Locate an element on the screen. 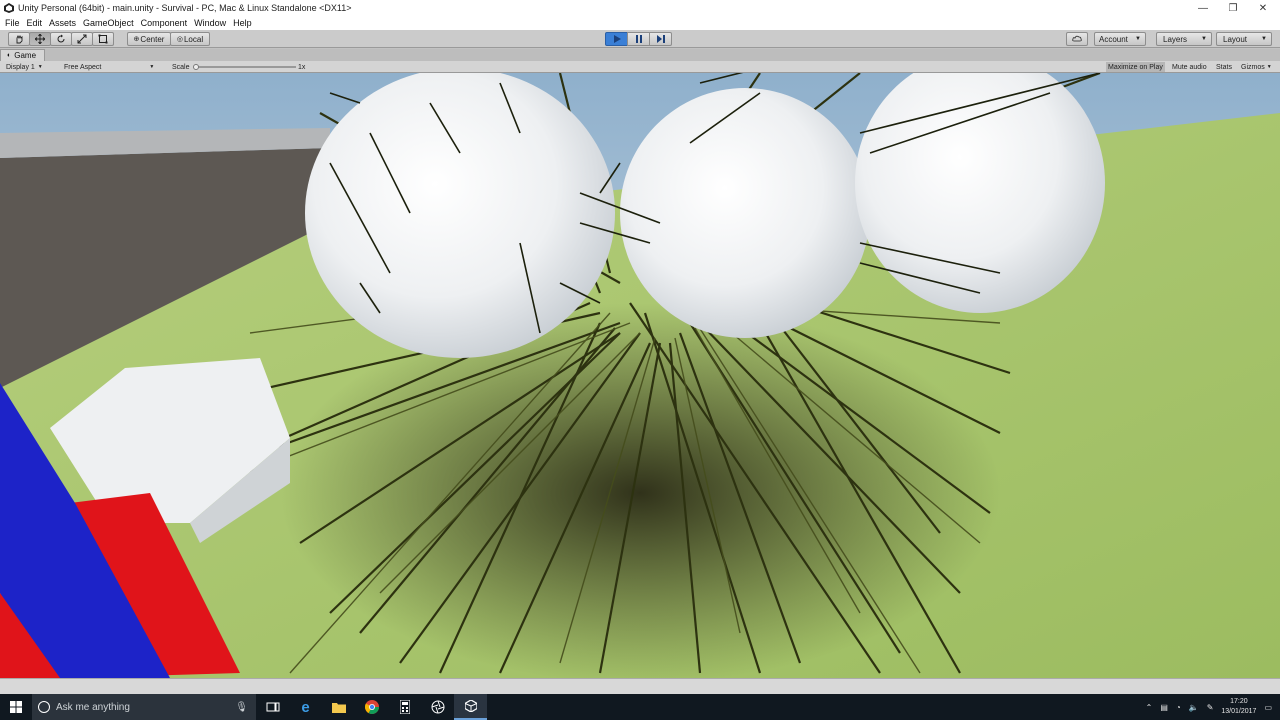  game-tab-row: ◐ Game is located at coordinates (640, 55).